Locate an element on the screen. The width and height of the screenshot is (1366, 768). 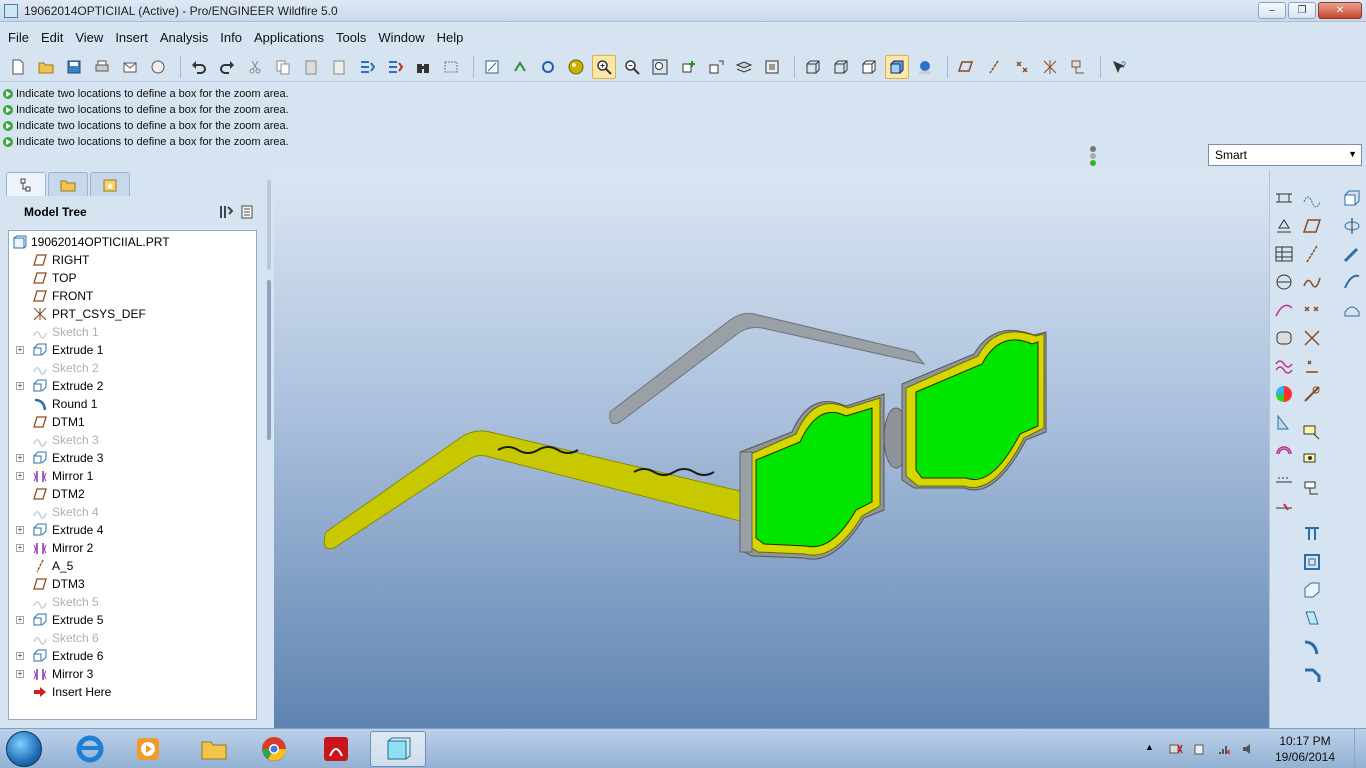
tree-item: Round 1 is located at coordinates (132, 404).